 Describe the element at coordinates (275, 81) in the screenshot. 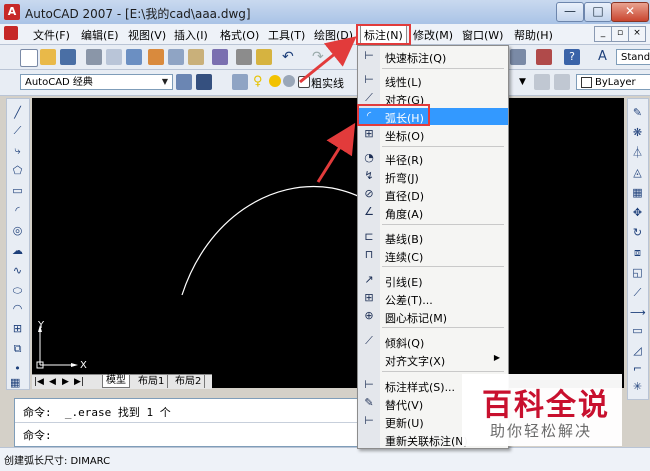

I see `sun-icon` at that location.